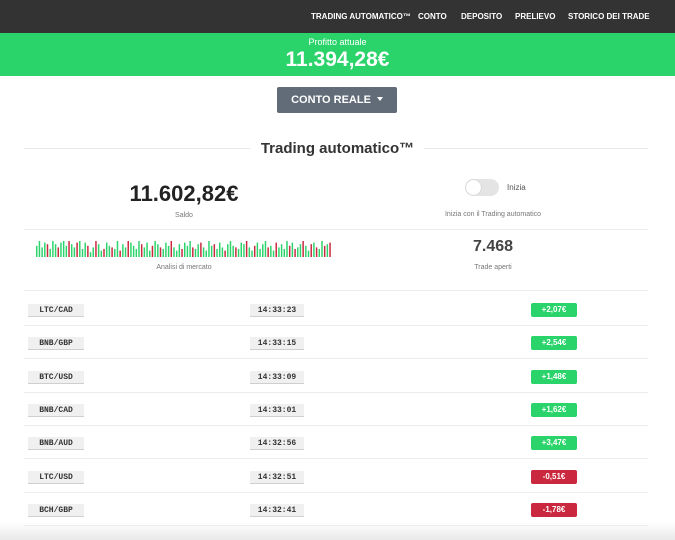  Describe the element at coordinates (432, 16) in the screenshot. I see `nav-item-conto: CONTO` at that location.